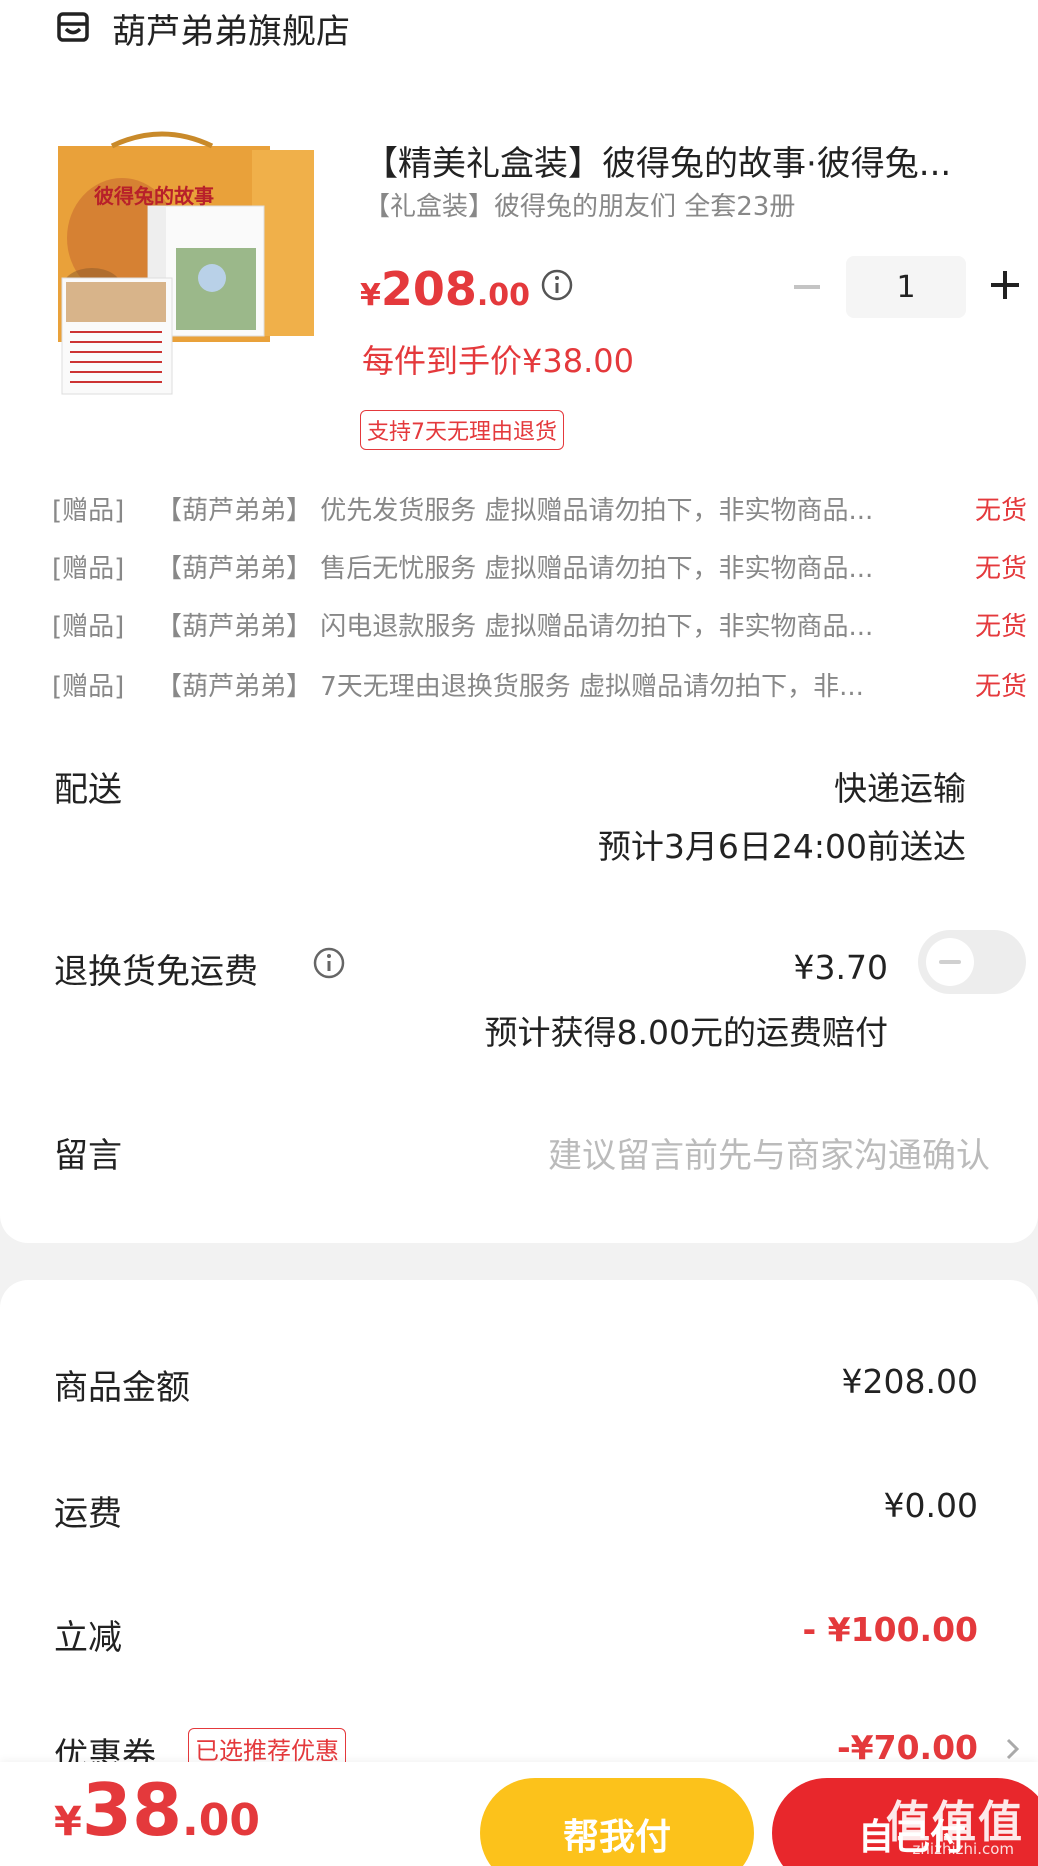 This screenshot has height=1866, width=1038. I want to click on discount-value: - ¥100.00, so click(890, 1629).